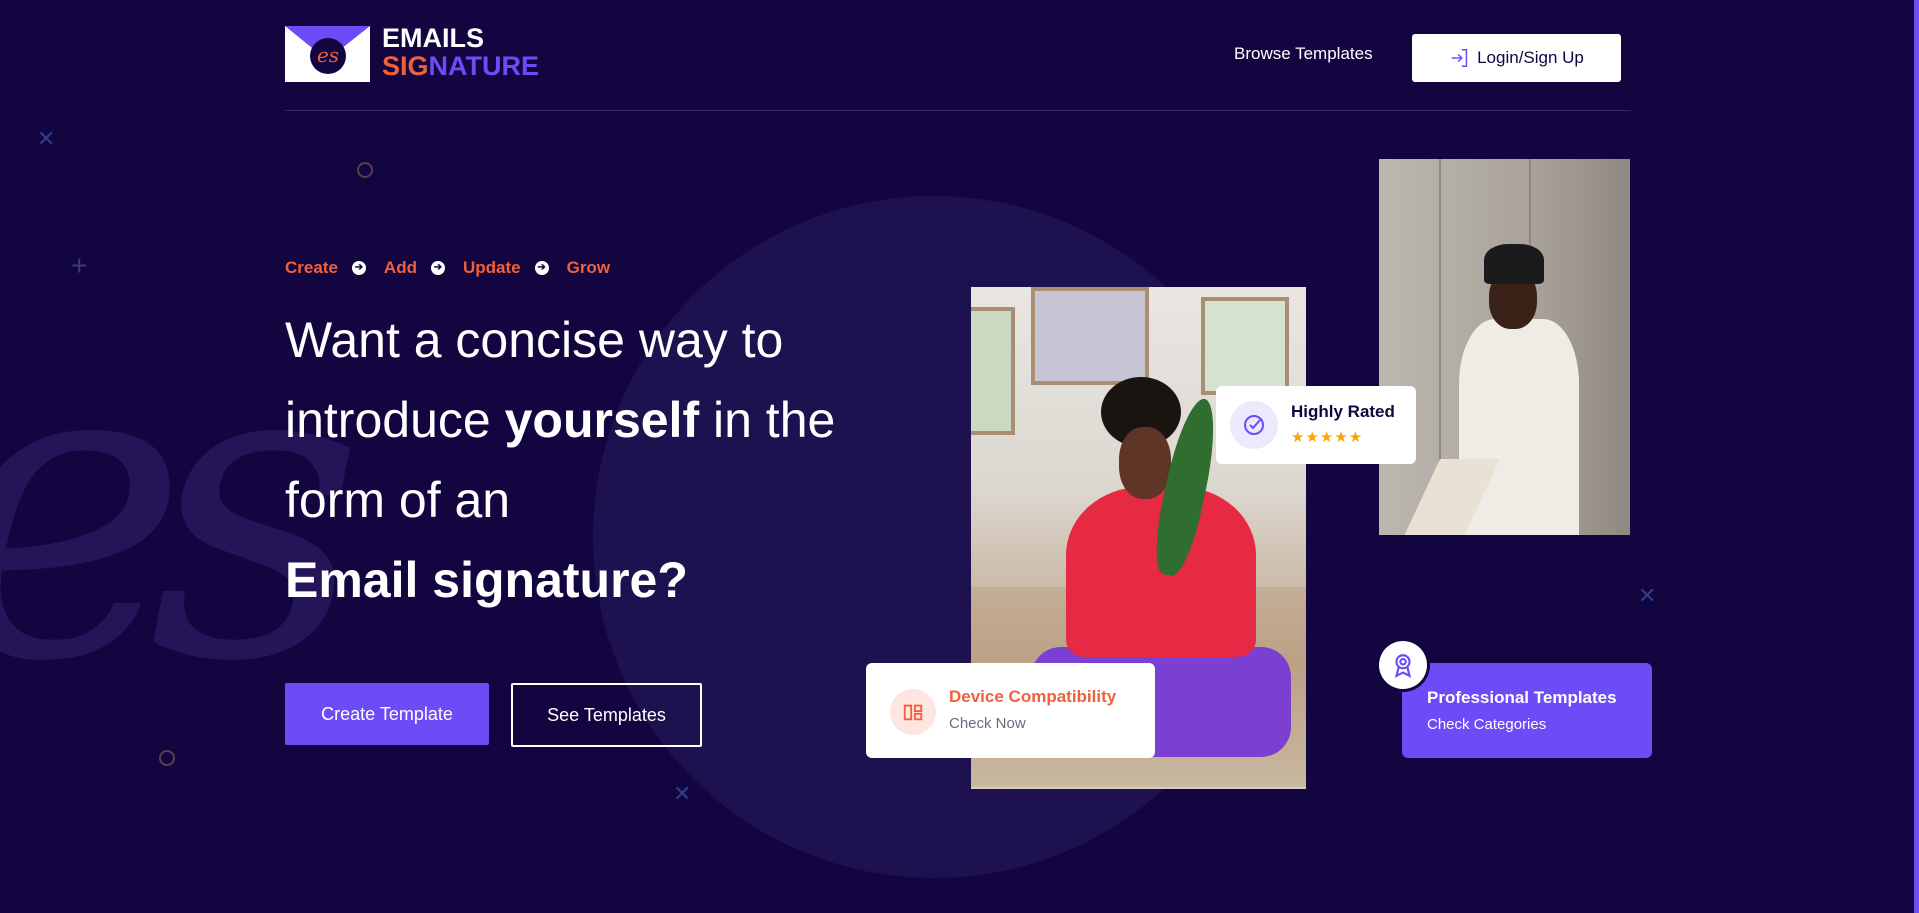  Describe the element at coordinates (79, 265) in the screenshot. I see `decorative-plus-icon: +` at that location.